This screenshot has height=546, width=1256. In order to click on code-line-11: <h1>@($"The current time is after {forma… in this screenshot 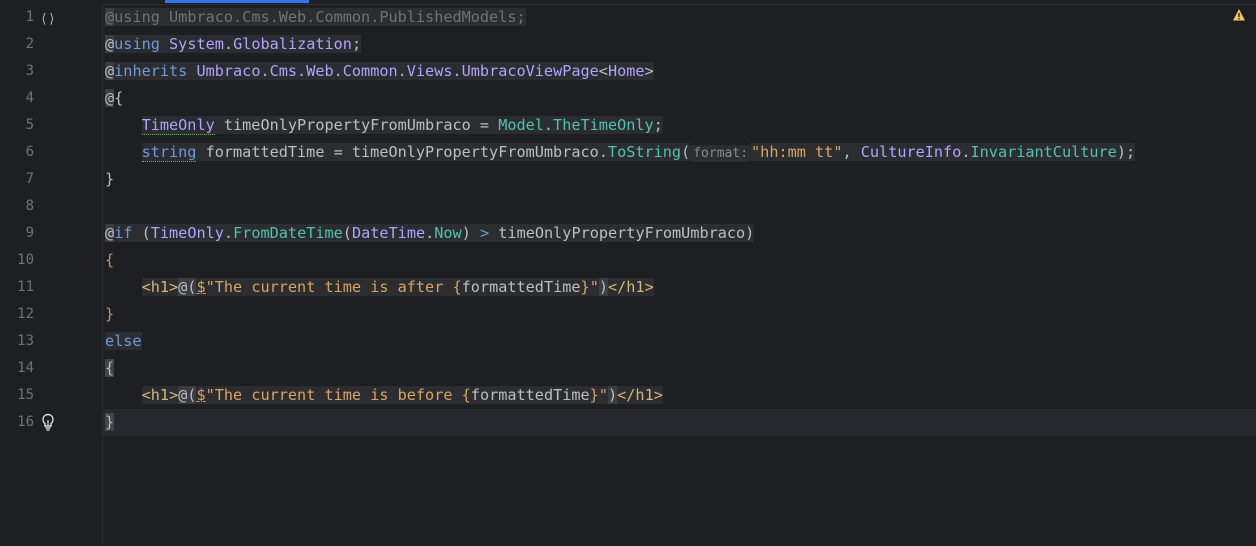, I will do `click(379, 287)`.